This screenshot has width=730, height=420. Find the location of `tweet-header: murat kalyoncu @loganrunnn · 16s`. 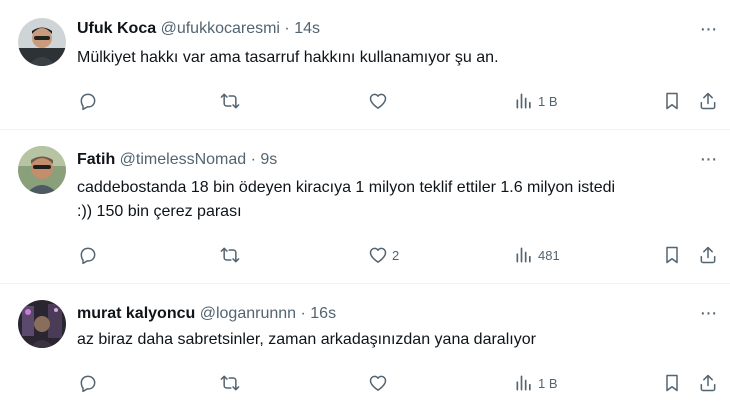

tweet-header: murat kalyoncu @loganrunnn · 16s is located at coordinates (206, 314).